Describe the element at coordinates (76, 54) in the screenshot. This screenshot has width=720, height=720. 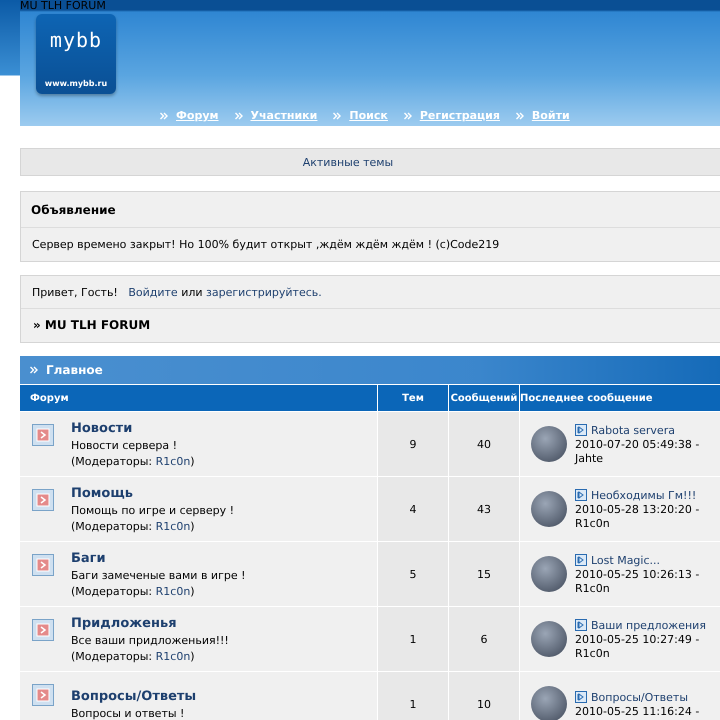
I see `logo: mybb www.mybb.ru` at that location.